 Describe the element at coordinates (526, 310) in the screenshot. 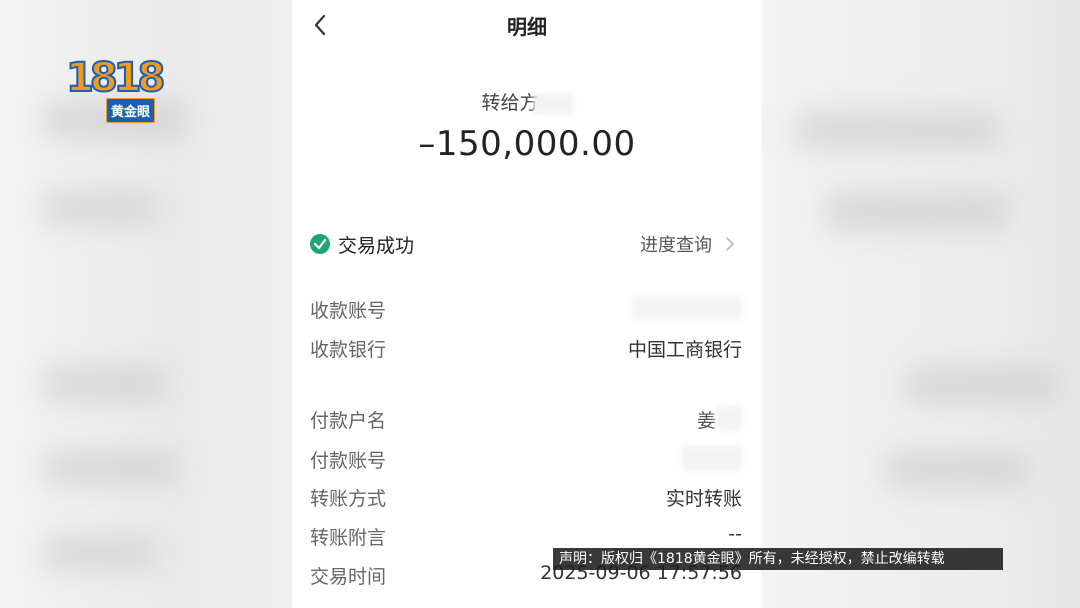

I see `detail-row: 收款账号` at that location.